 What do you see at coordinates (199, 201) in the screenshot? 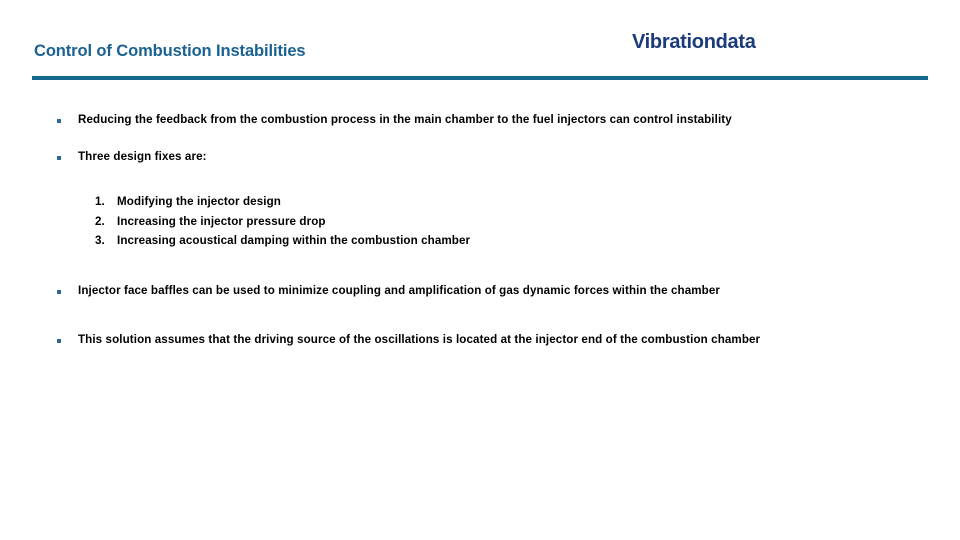
I see `numbered-list-label: Modifying the injector design` at bounding box center [199, 201].